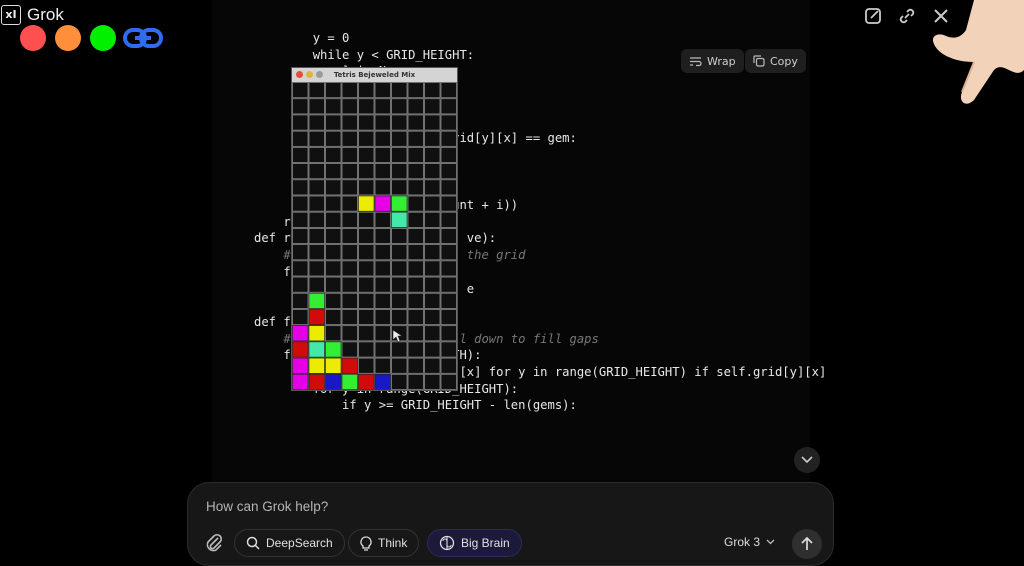  Describe the element at coordinates (447, 543) in the screenshot. I see `brain-icon` at that location.